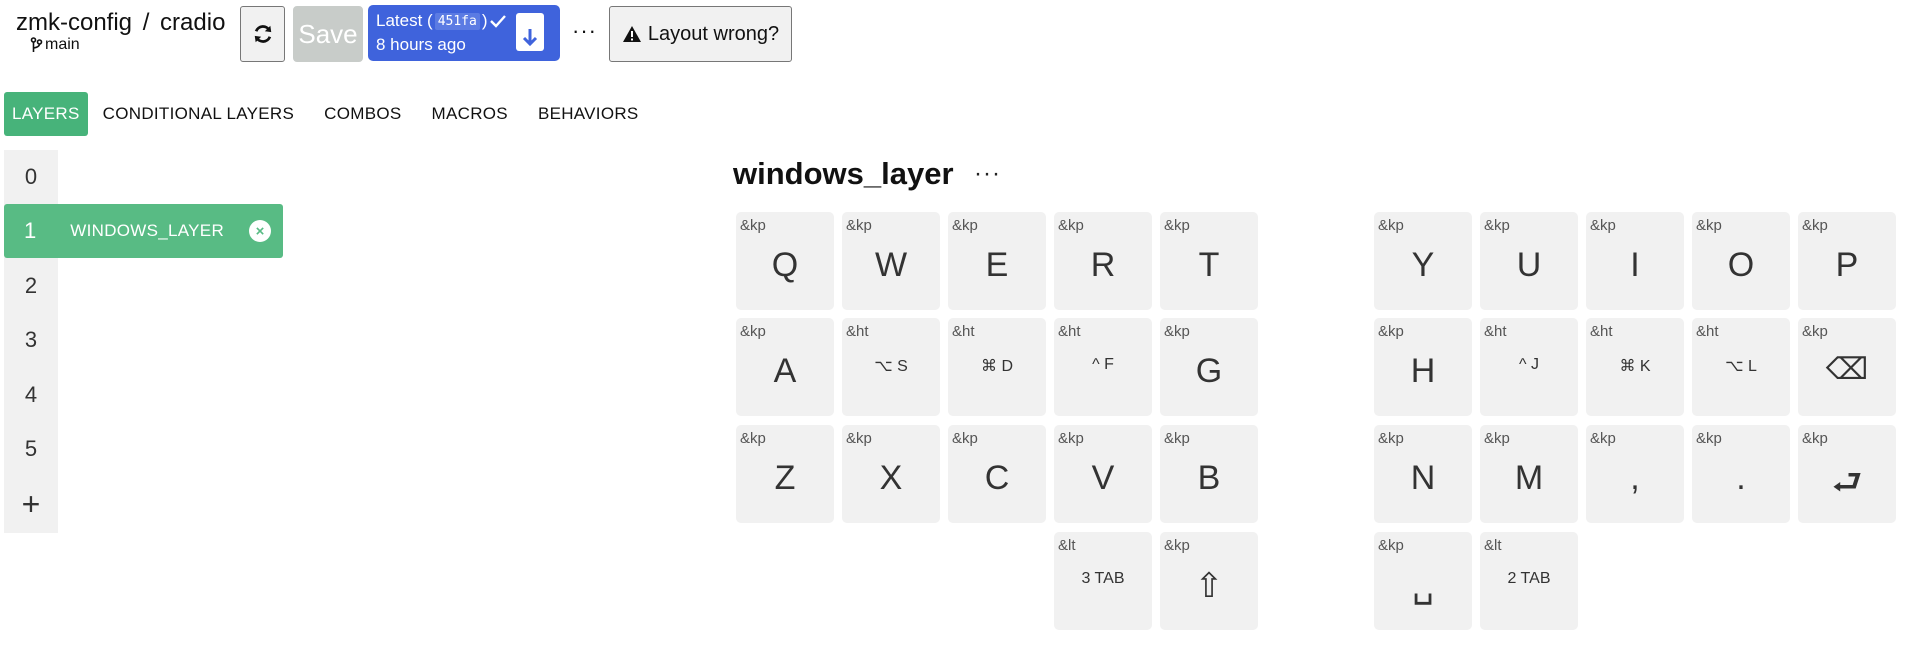 This screenshot has width=1913, height=666. What do you see at coordinates (1209, 474) in the screenshot?
I see `key-24: &kp B` at bounding box center [1209, 474].